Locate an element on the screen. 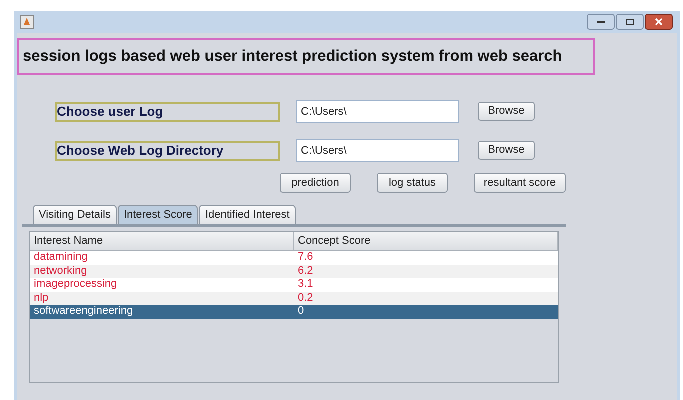  close-icon is located at coordinates (659, 22).